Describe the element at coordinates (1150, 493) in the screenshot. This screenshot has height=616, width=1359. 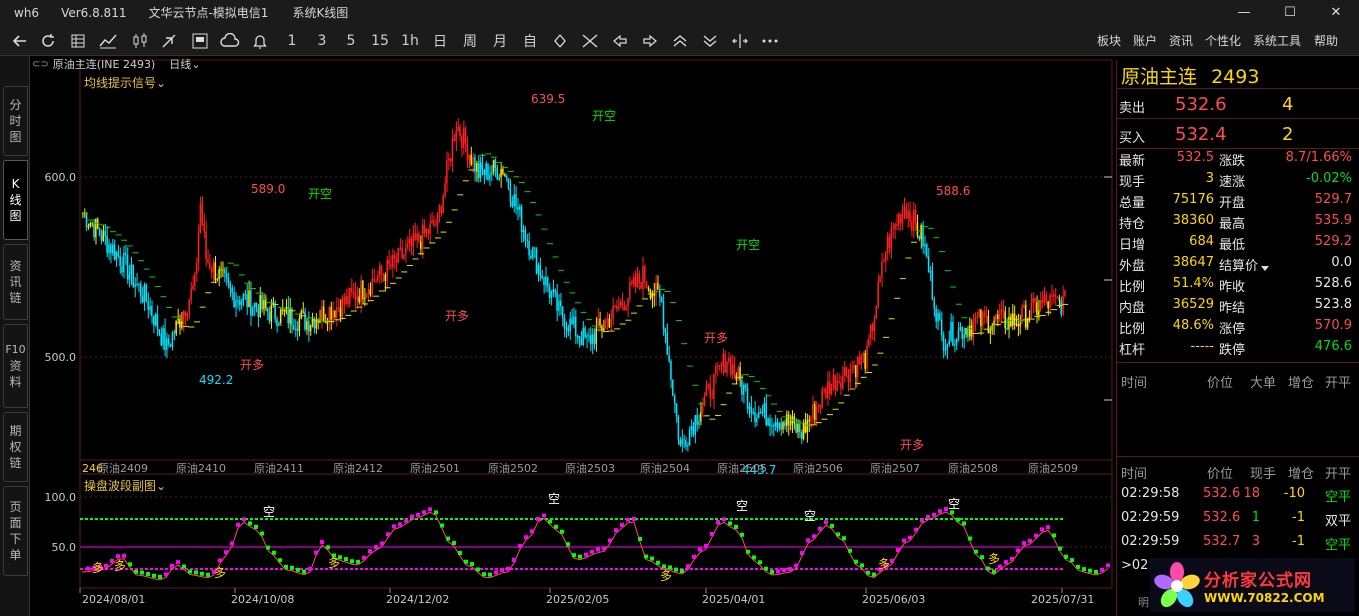
I see `tick-time: 02:29:58` at that location.